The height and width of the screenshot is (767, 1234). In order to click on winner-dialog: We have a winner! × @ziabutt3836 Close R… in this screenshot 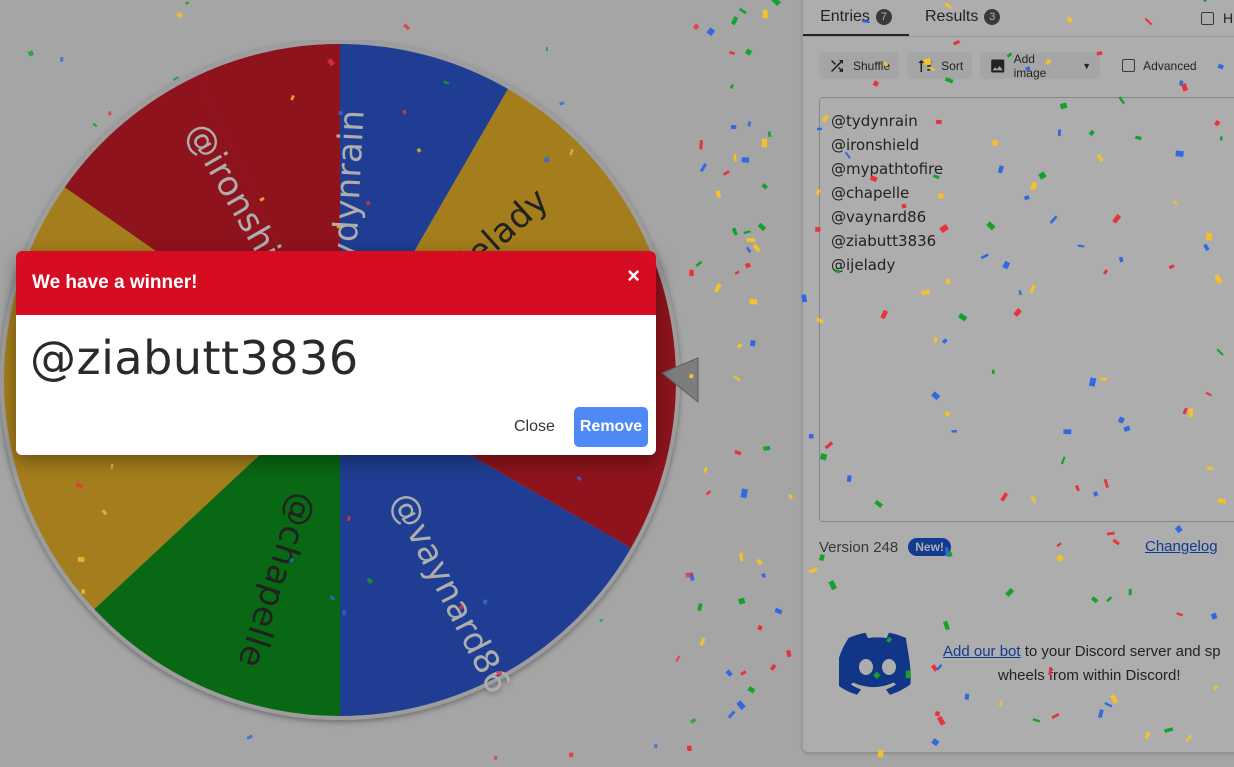, I will do `click(336, 353)`.